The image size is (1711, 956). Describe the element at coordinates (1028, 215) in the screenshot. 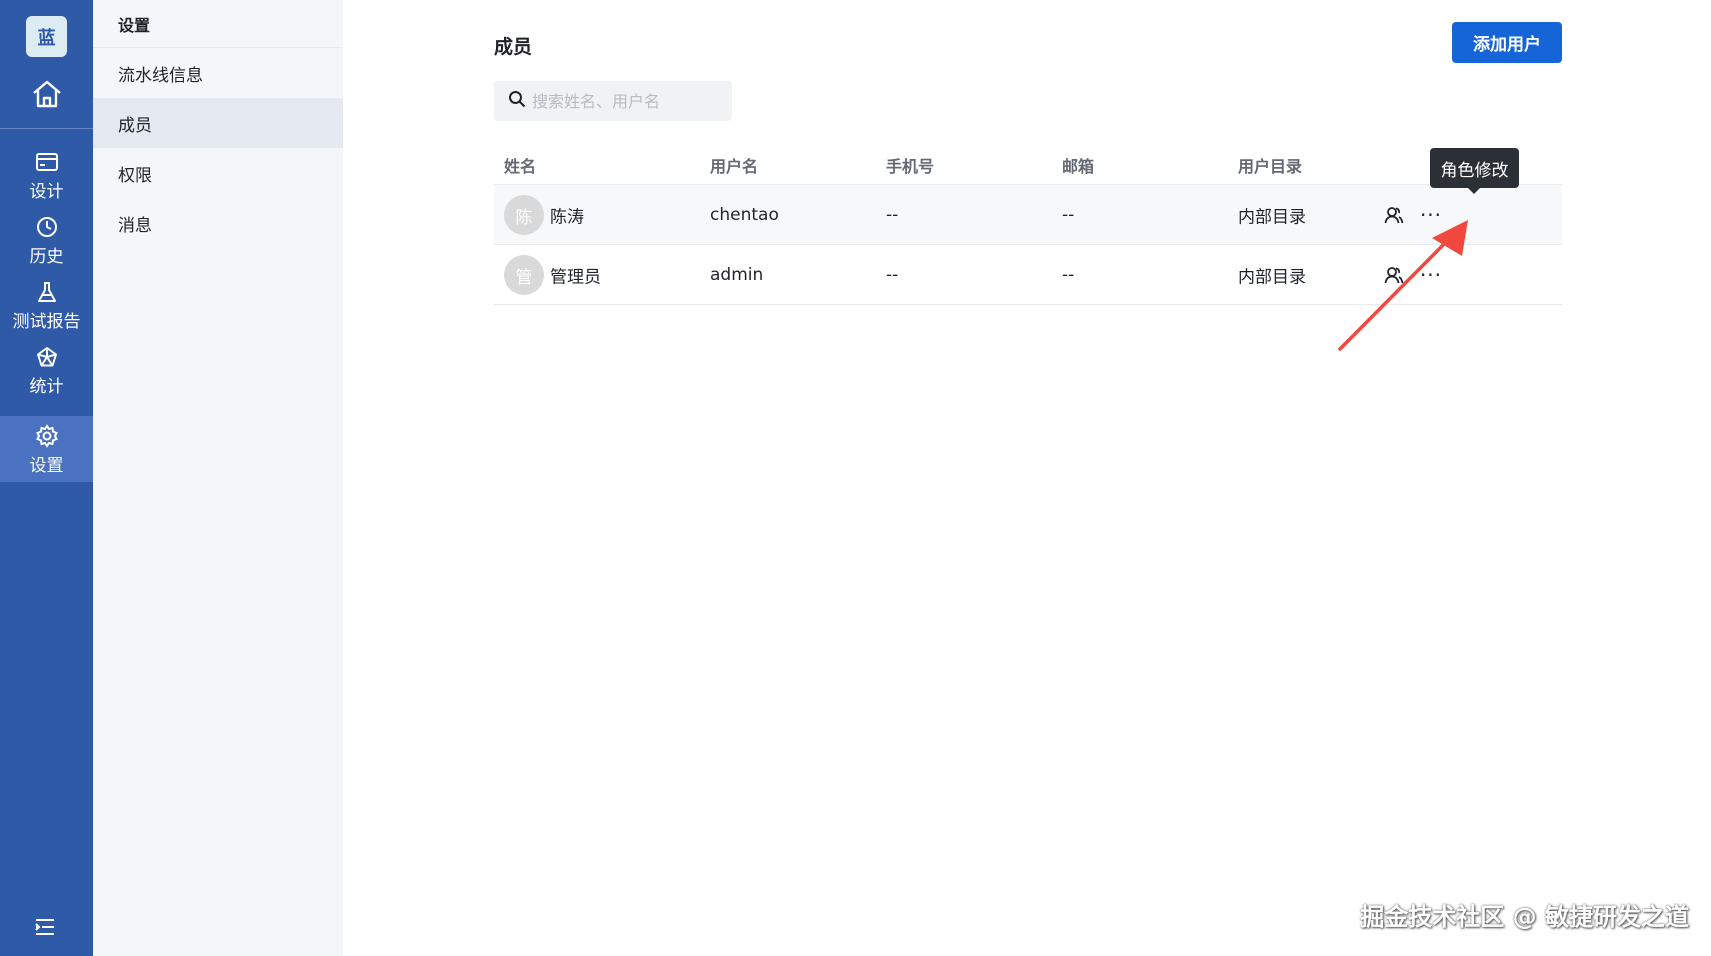

I see `table-row: 陈 陈涛 chentao -- -- 内部目录 ···` at that location.